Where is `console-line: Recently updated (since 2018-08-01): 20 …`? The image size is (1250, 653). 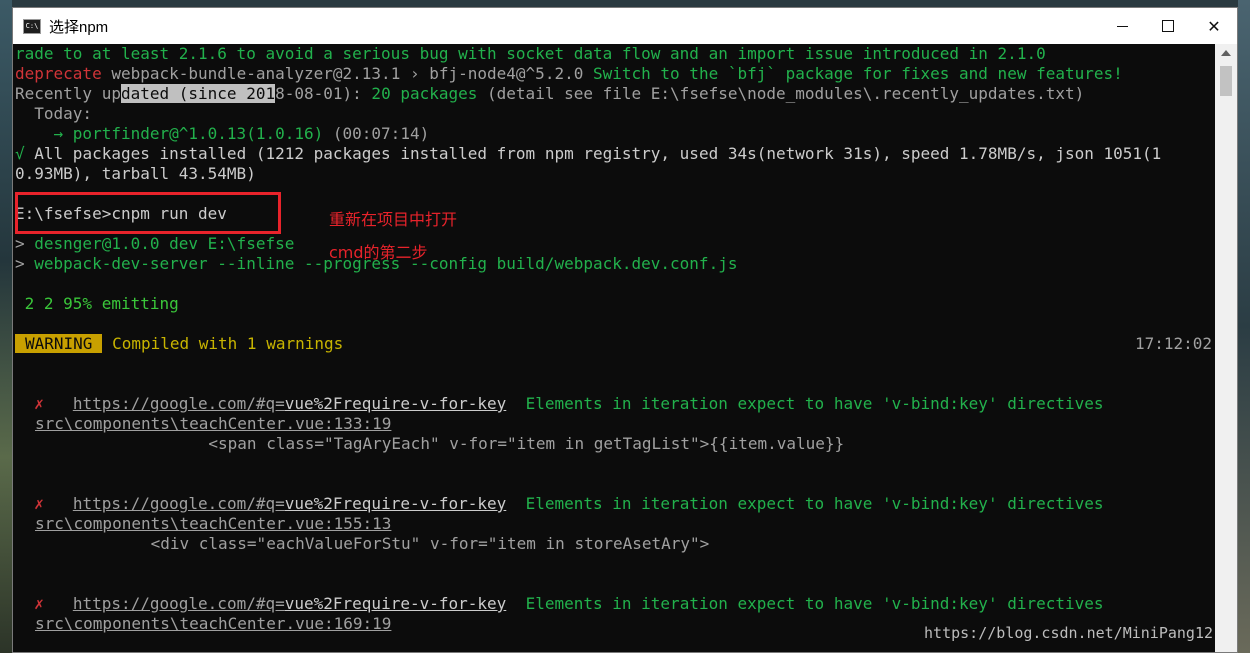 console-line: Recently updated (since 2018-08-01): 20 … is located at coordinates (549, 94).